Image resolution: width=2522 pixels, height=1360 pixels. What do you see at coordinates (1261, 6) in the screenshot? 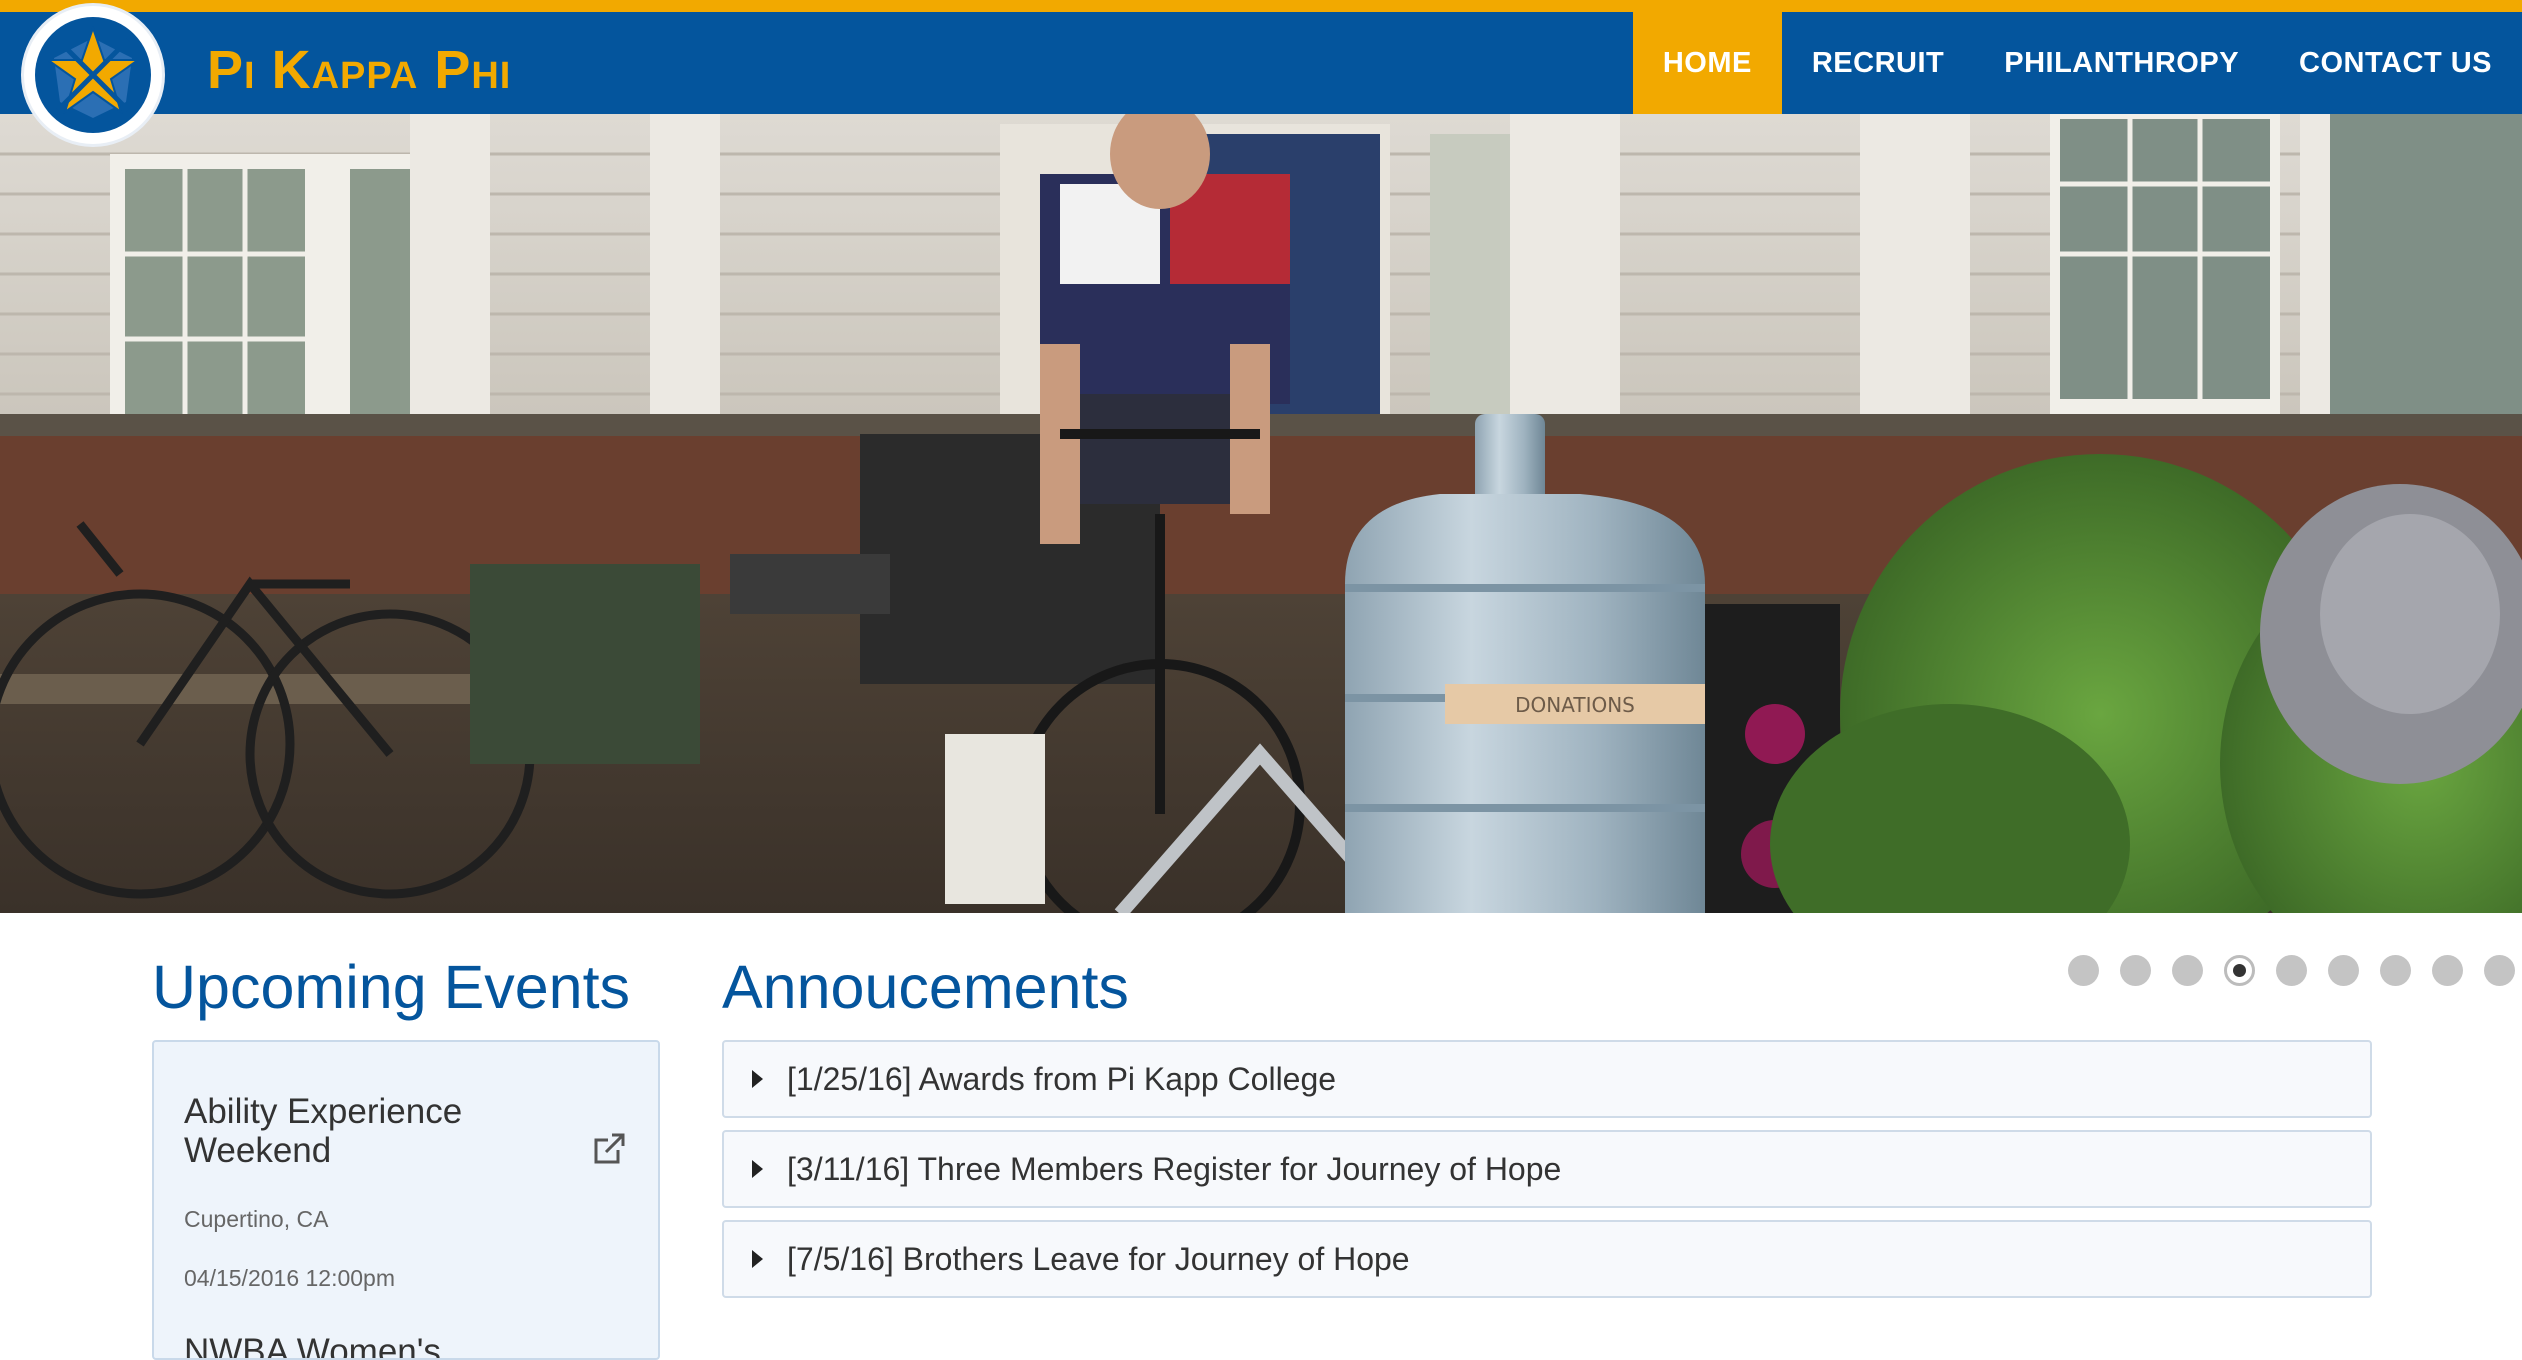
I see `top-accent-bar` at bounding box center [1261, 6].